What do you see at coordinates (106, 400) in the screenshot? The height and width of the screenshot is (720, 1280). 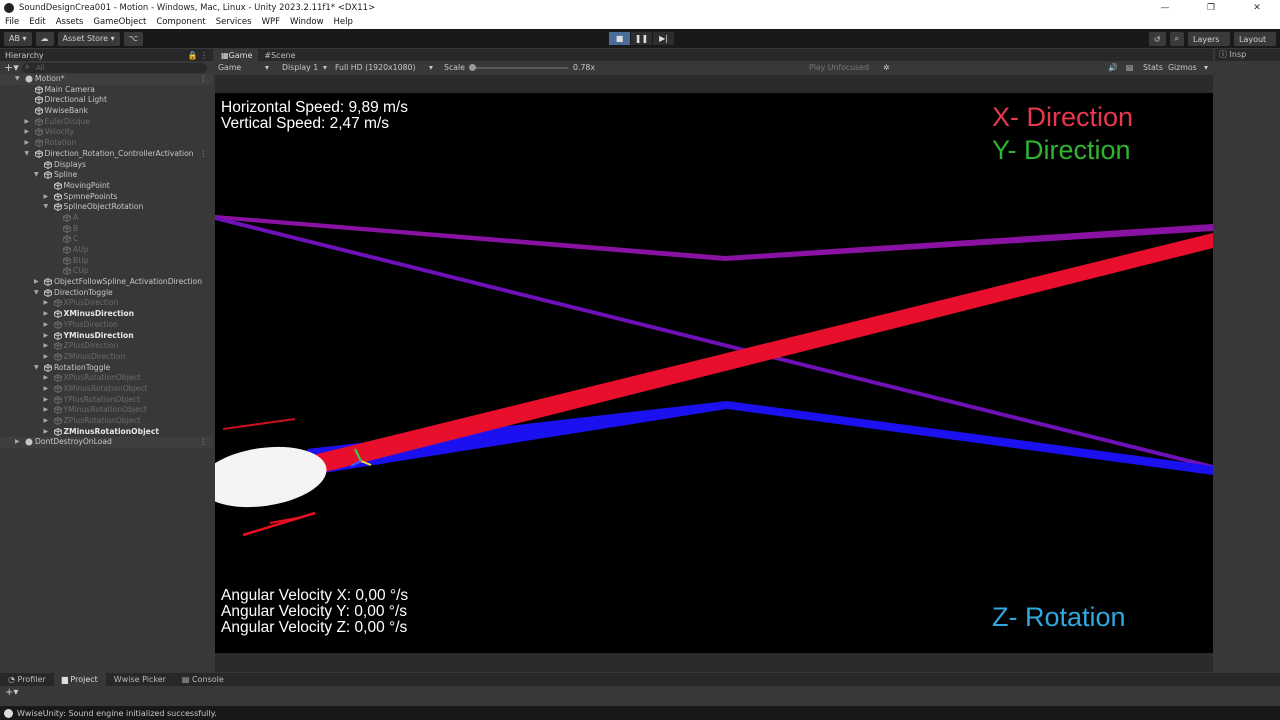 I see `hierarchy-item: ▶ YPlusRotationObject` at bounding box center [106, 400].